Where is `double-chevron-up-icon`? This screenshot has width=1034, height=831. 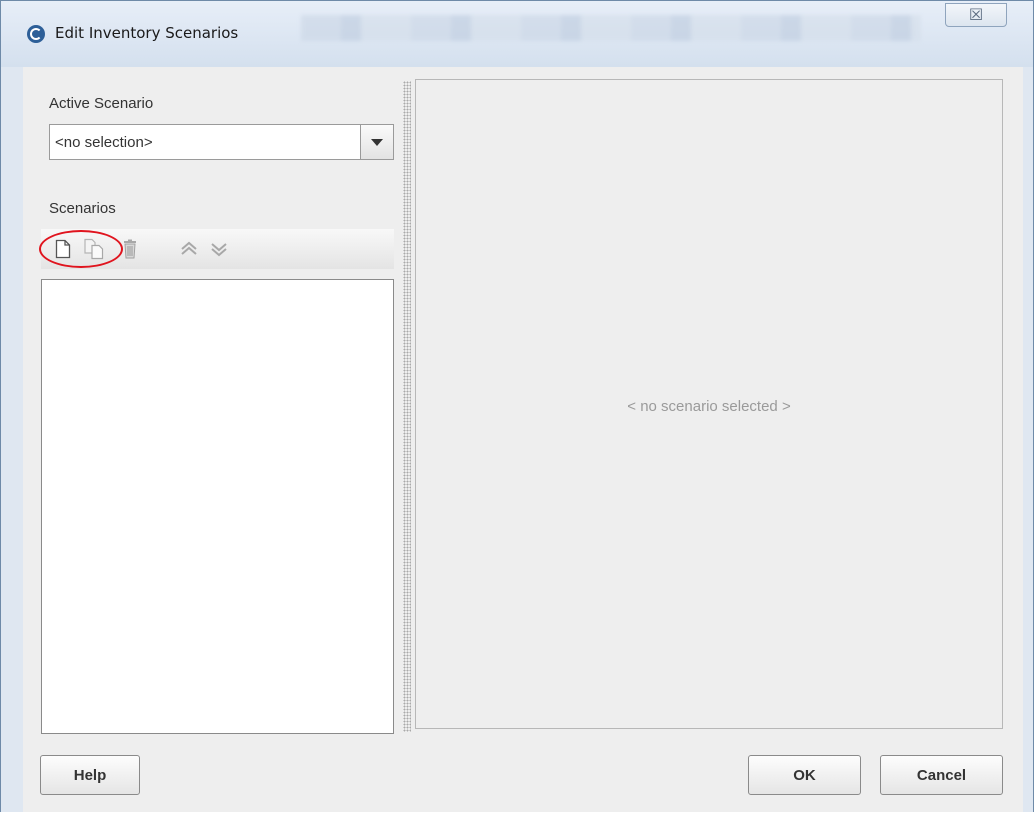 double-chevron-up-icon is located at coordinates (189, 249).